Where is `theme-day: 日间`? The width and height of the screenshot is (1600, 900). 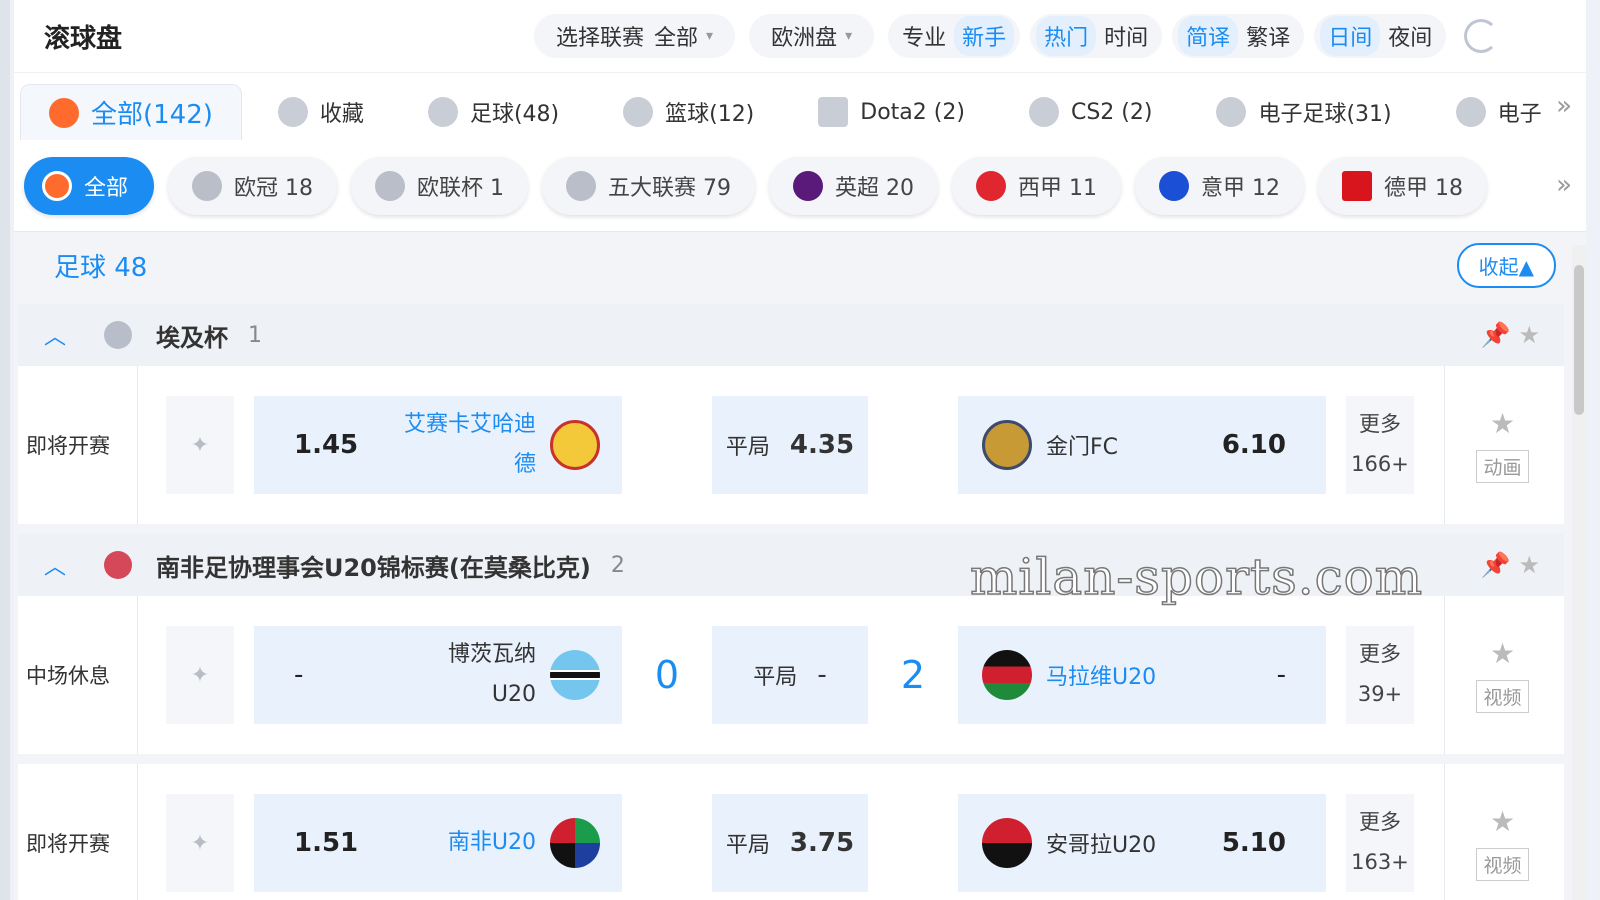
theme-day: 日间 is located at coordinates (1350, 36).